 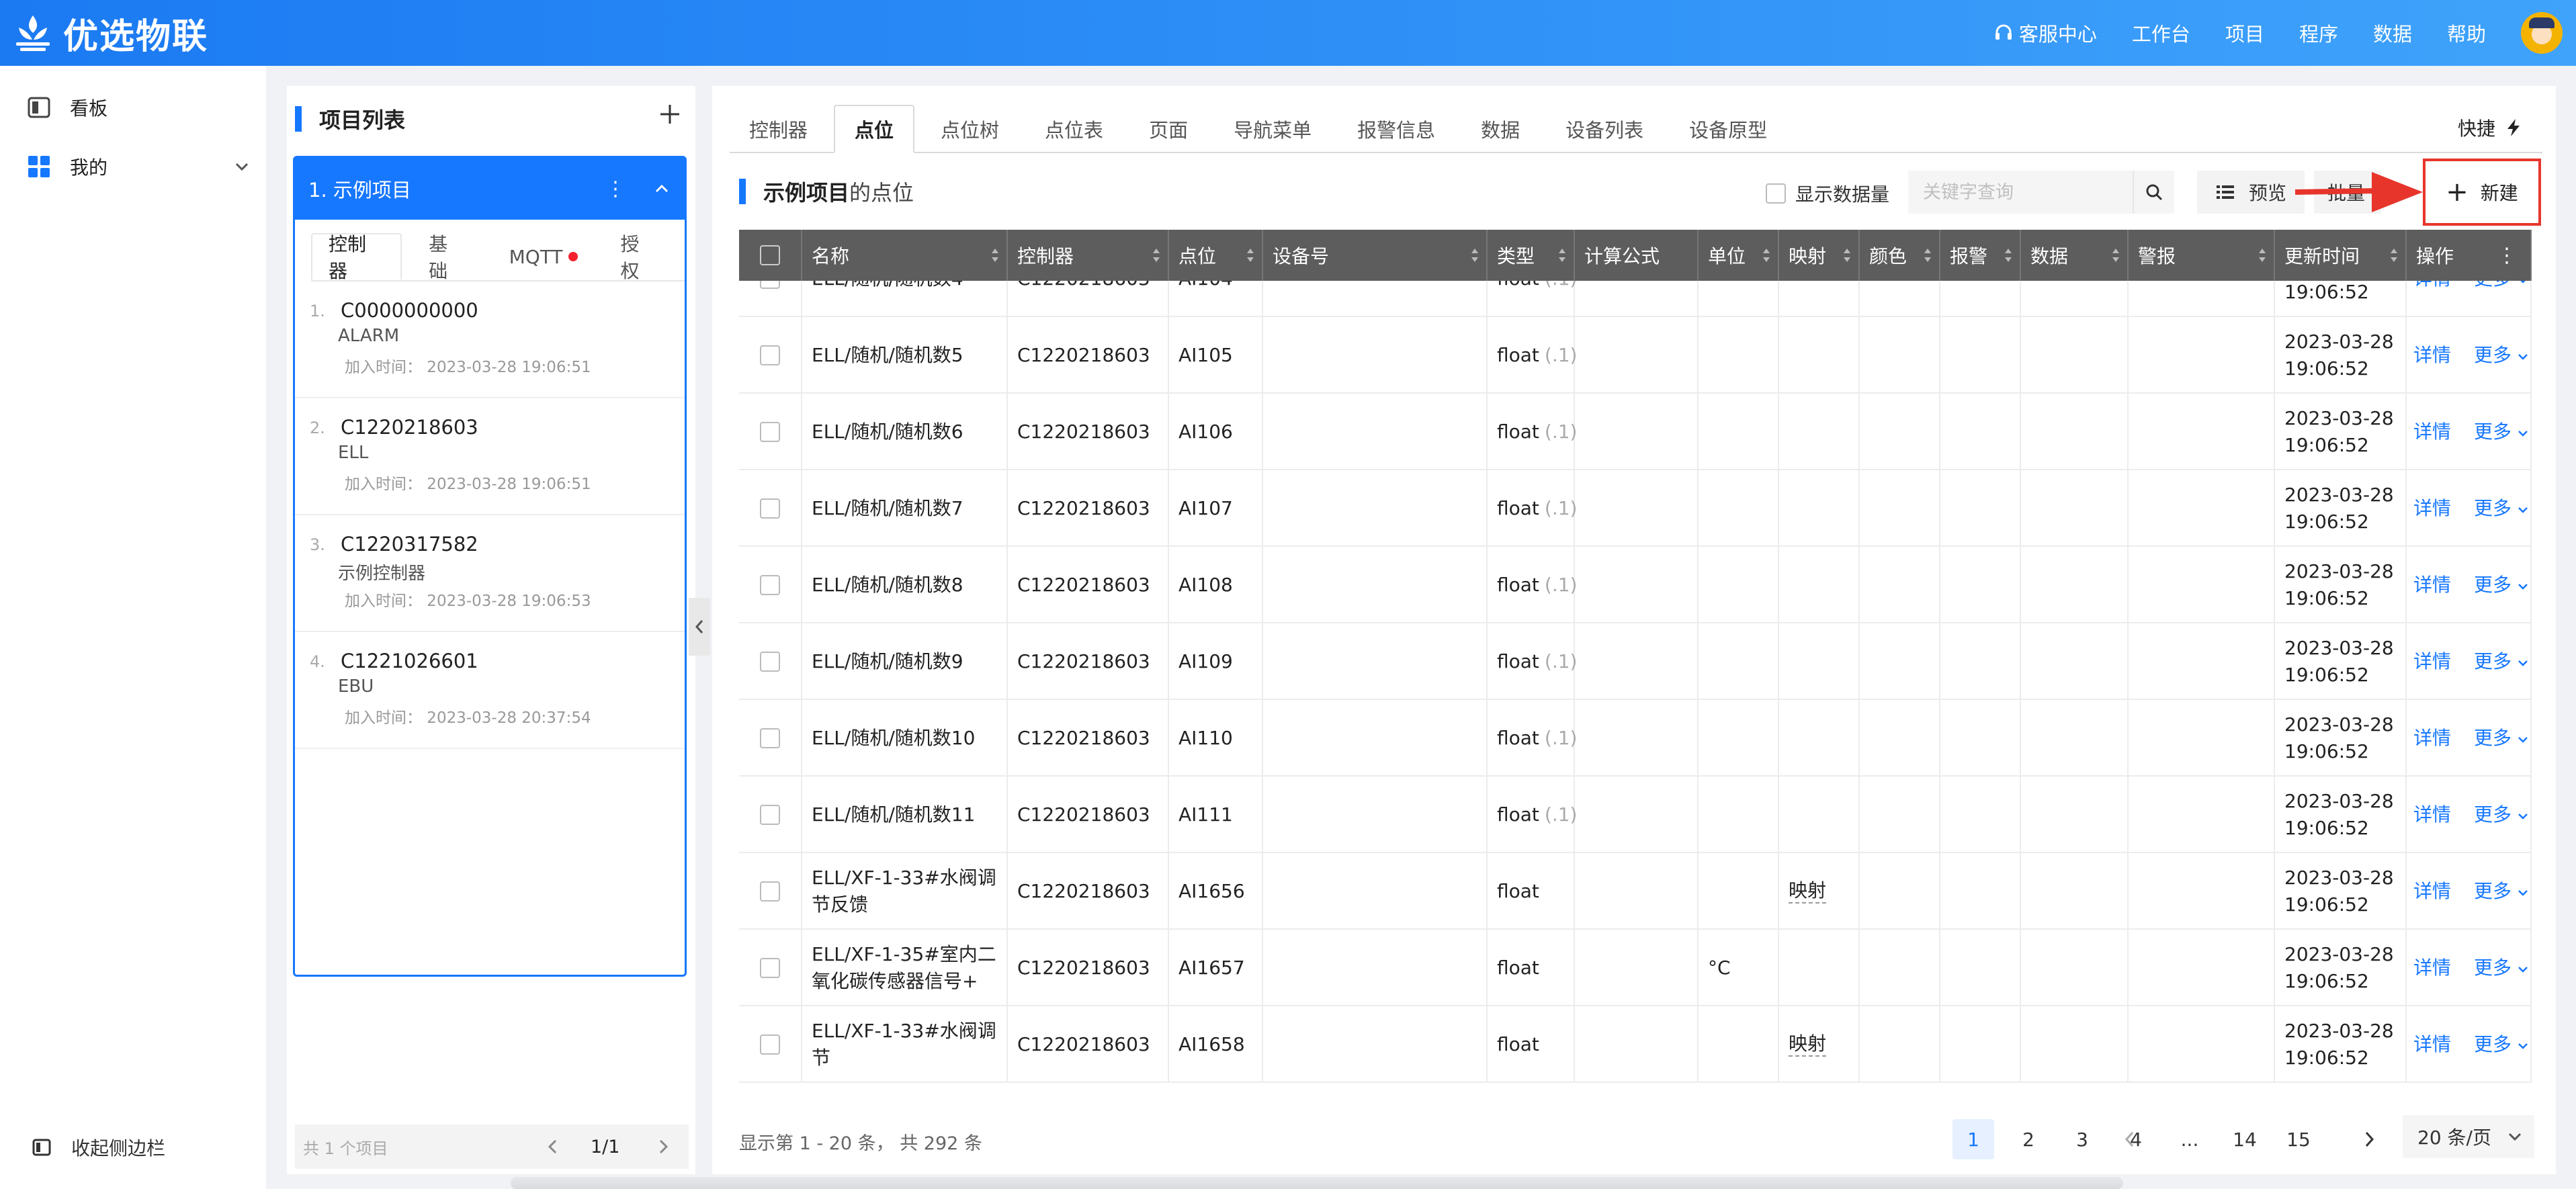 What do you see at coordinates (2318, 33) in the screenshot?
I see `nav-program: 程序` at bounding box center [2318, 33].